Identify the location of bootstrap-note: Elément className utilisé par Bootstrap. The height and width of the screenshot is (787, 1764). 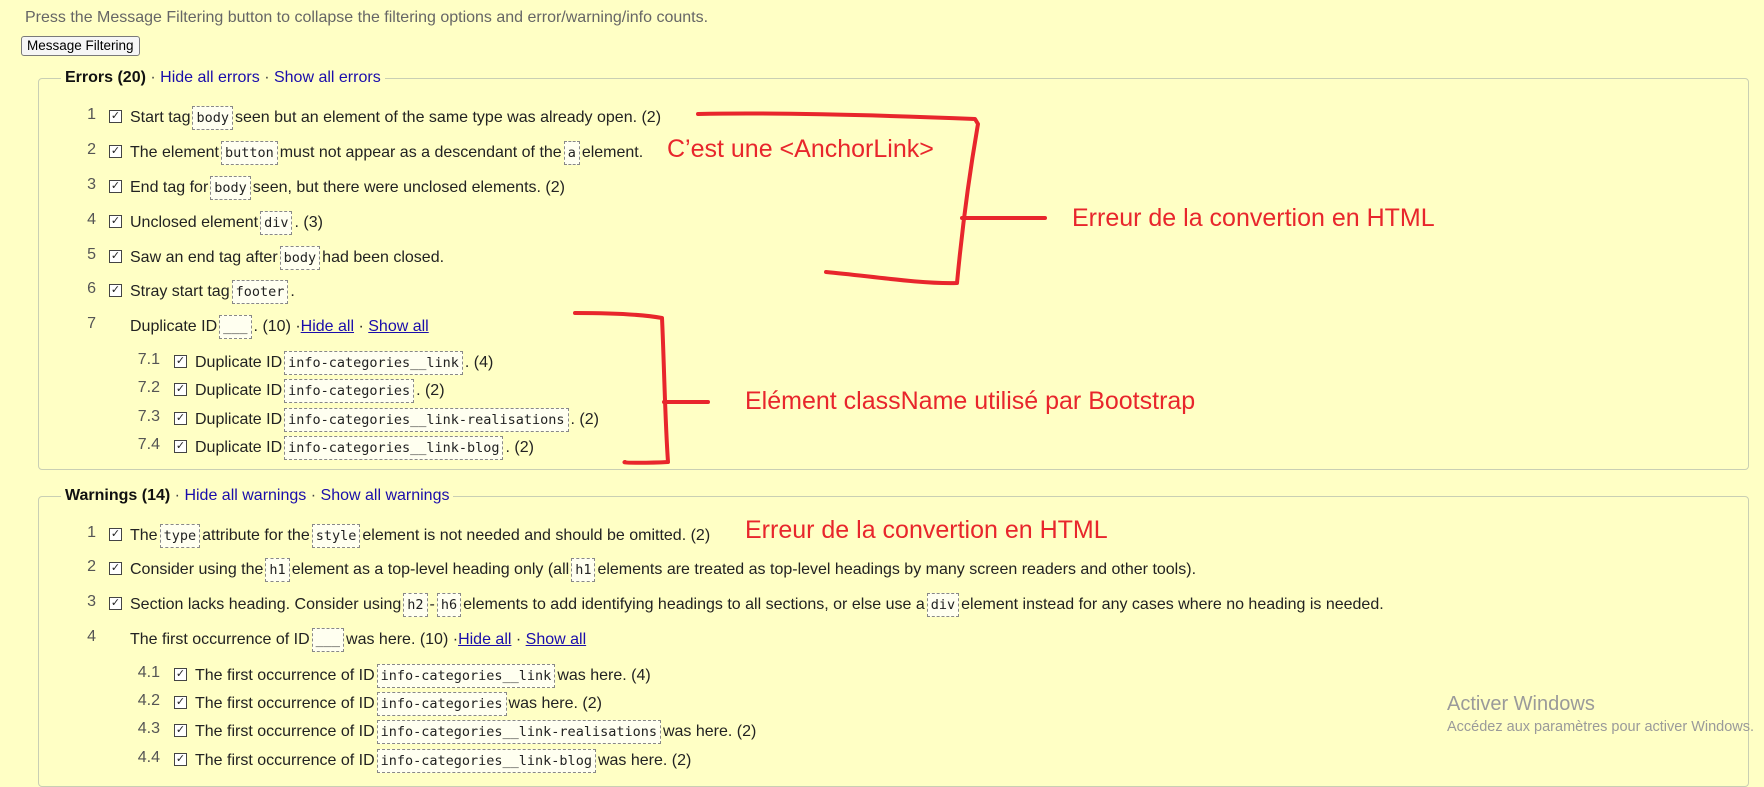
(970, 401).